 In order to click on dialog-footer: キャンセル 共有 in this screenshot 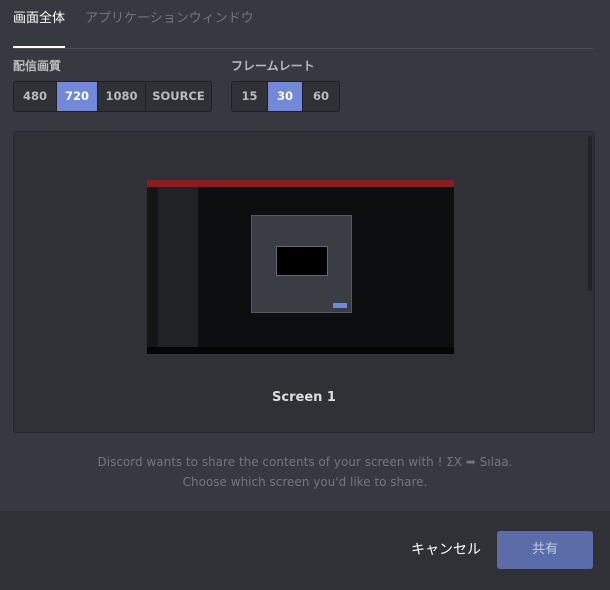, I will do `click(305, 550)`.